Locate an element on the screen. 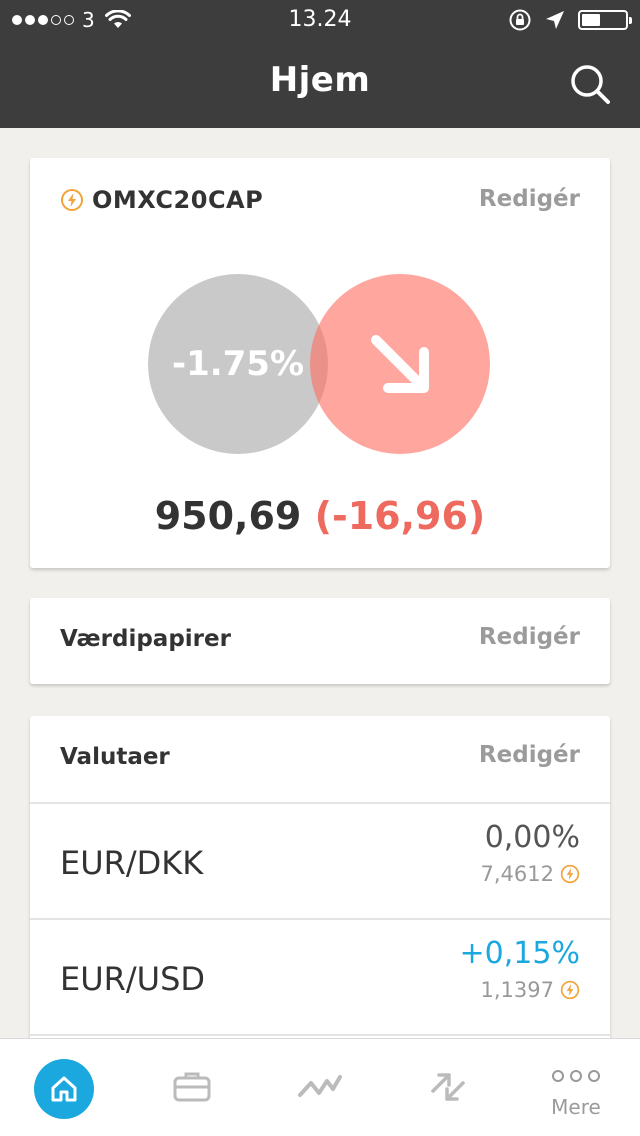 This screenshot has width=640, height=1136. securities-header: Værdipapirer Redigér is located at coordinates (320, 641).